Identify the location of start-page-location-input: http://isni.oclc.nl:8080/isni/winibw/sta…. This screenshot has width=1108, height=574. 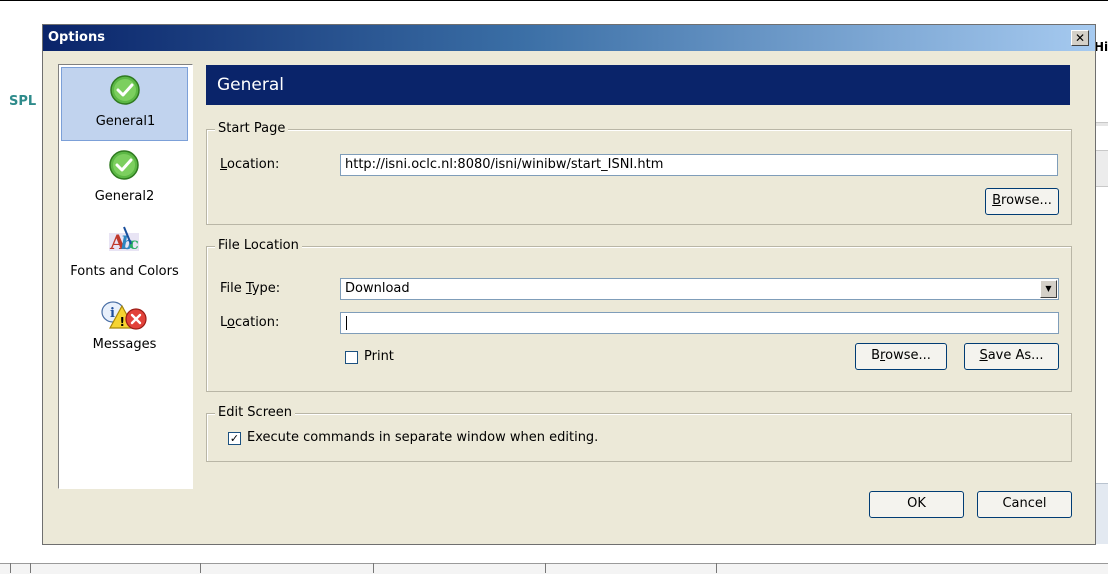
(699, 165).